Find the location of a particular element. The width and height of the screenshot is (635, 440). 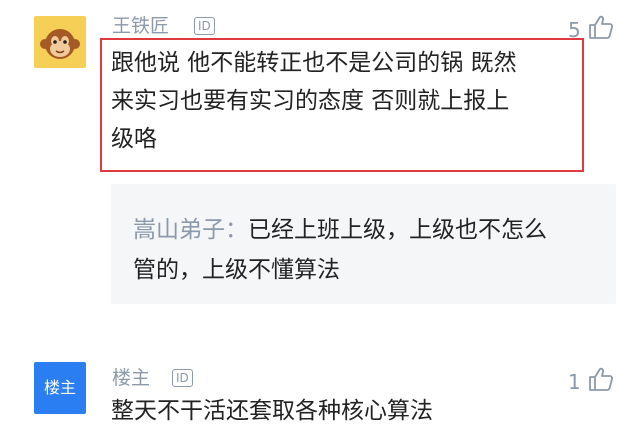

comment-username: 王铁匠 is located at coordinates (140, 26).